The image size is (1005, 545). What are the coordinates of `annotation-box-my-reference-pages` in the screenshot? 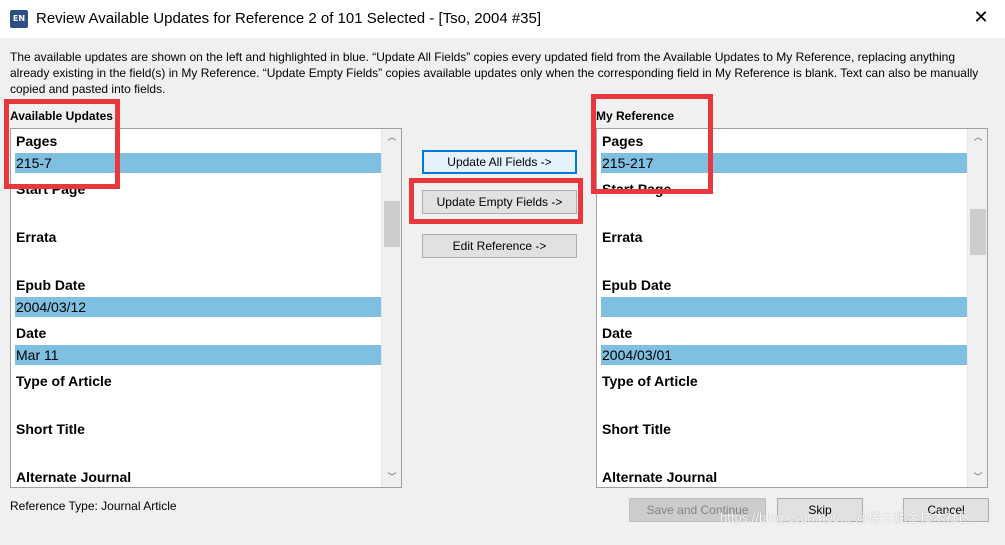 It's located at (652, 144).